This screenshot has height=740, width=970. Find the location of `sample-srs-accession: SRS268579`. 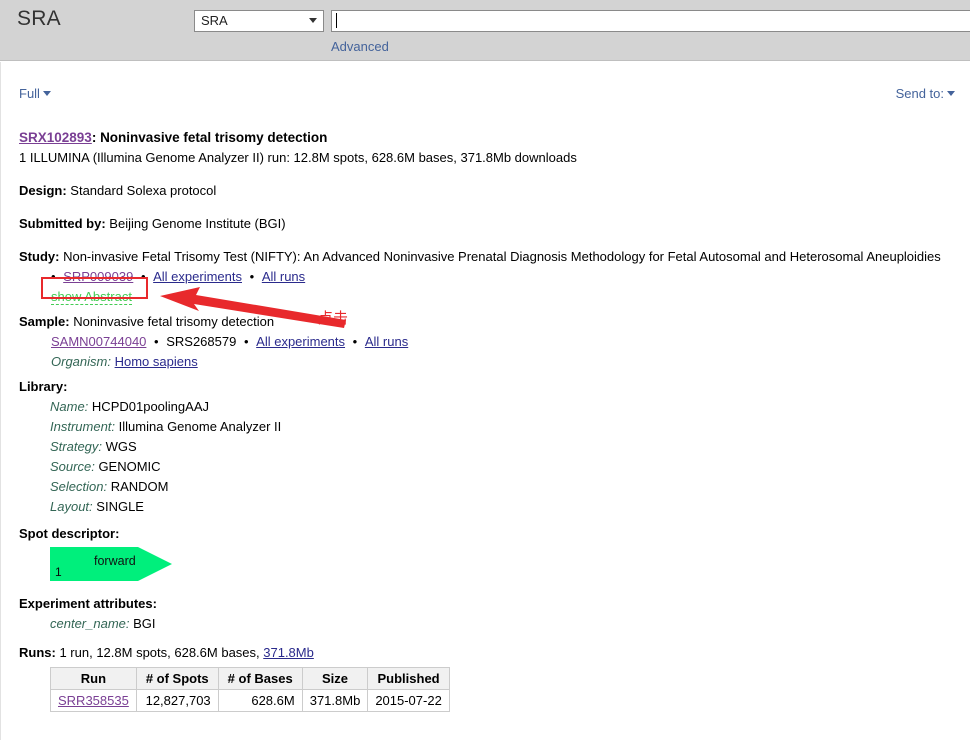

sample-srs-accession: SRS268579 is located at coordinates (201, 341).